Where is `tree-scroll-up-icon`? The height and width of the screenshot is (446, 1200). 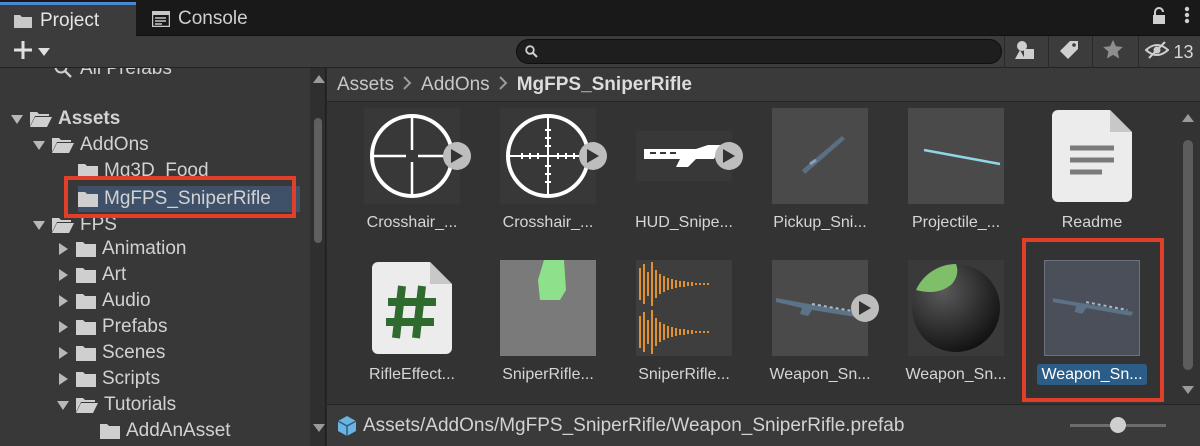 tree-scroll-up-icon is located at coordinates (319, 79).